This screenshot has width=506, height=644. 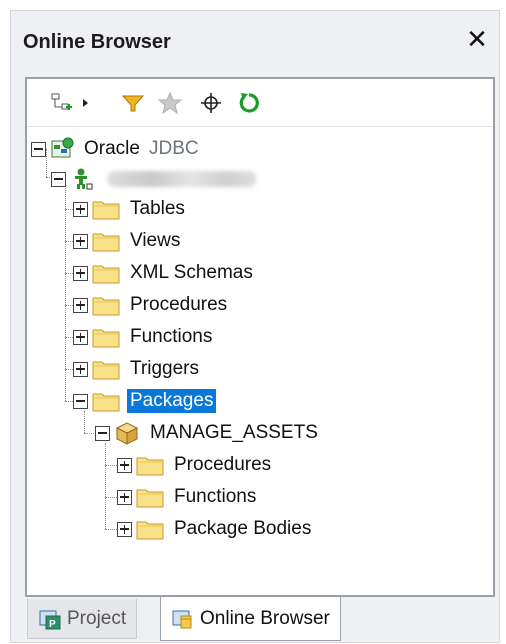 What do you see at coordinates (164, 368) in the screenshot?
I see `tree-node-label: Triggers` at bounding box center [164, 368].